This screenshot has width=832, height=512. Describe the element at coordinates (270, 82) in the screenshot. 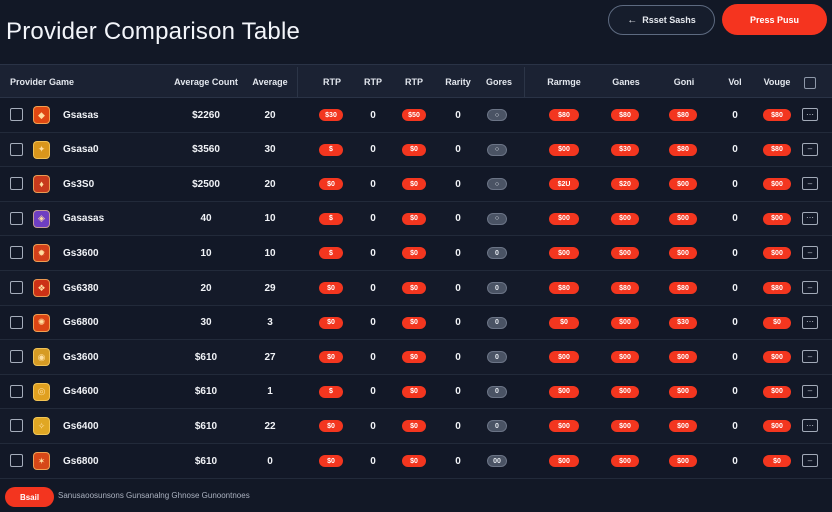

I see `col-header-average: Average` at that location.